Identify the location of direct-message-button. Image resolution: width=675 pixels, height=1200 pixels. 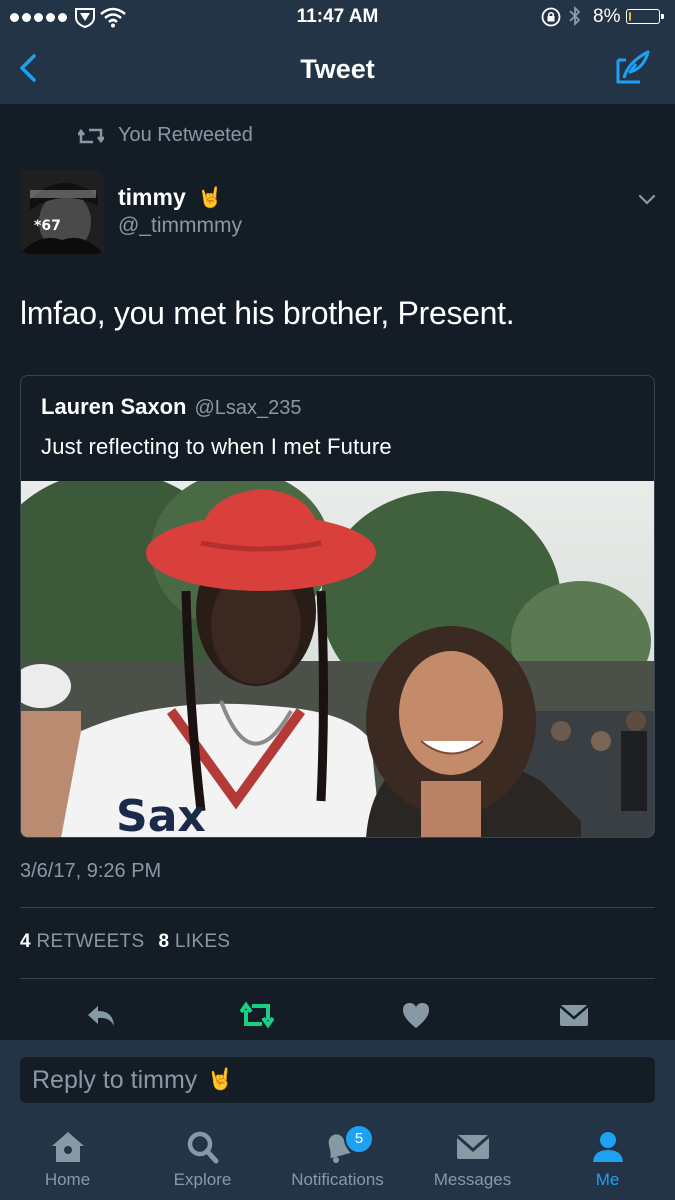
(574, 1015).